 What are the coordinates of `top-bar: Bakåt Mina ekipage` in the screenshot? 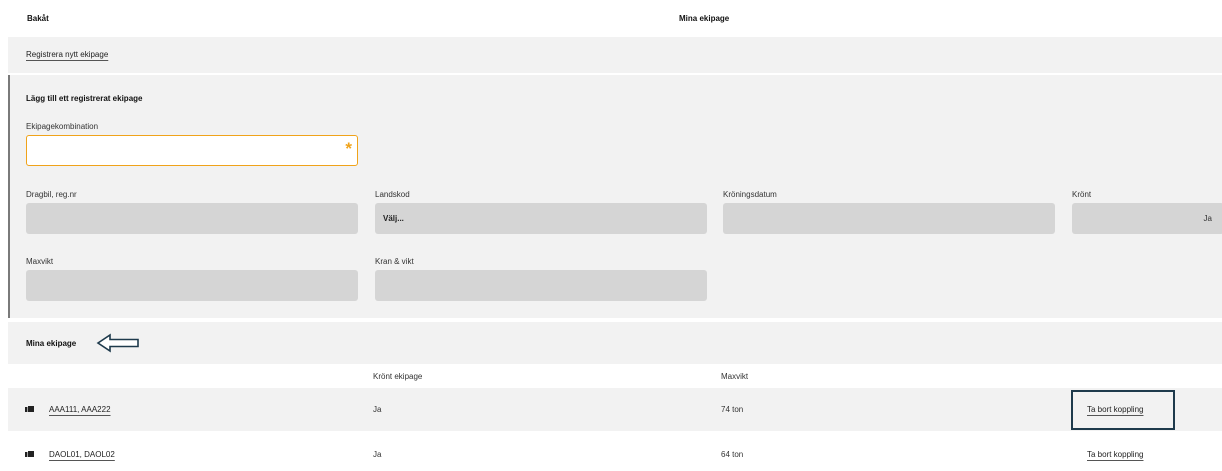 It's located at (611, 18).